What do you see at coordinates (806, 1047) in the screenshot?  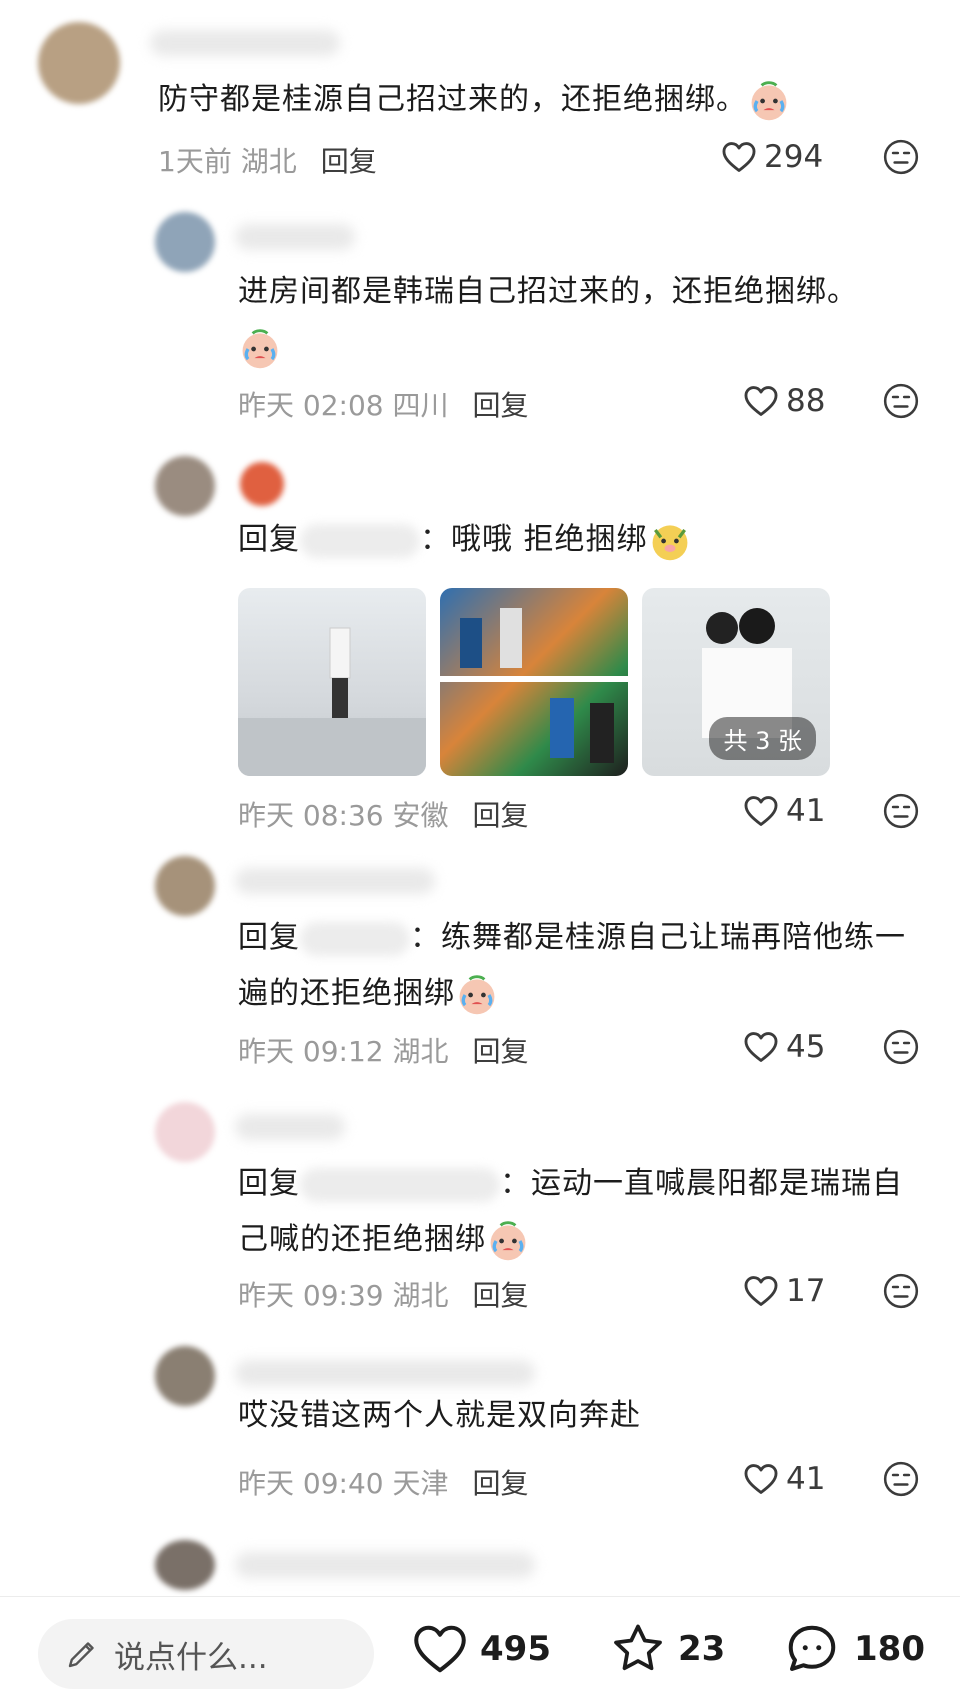 I see `like-count: 45` at bounding box center [806, 1047].